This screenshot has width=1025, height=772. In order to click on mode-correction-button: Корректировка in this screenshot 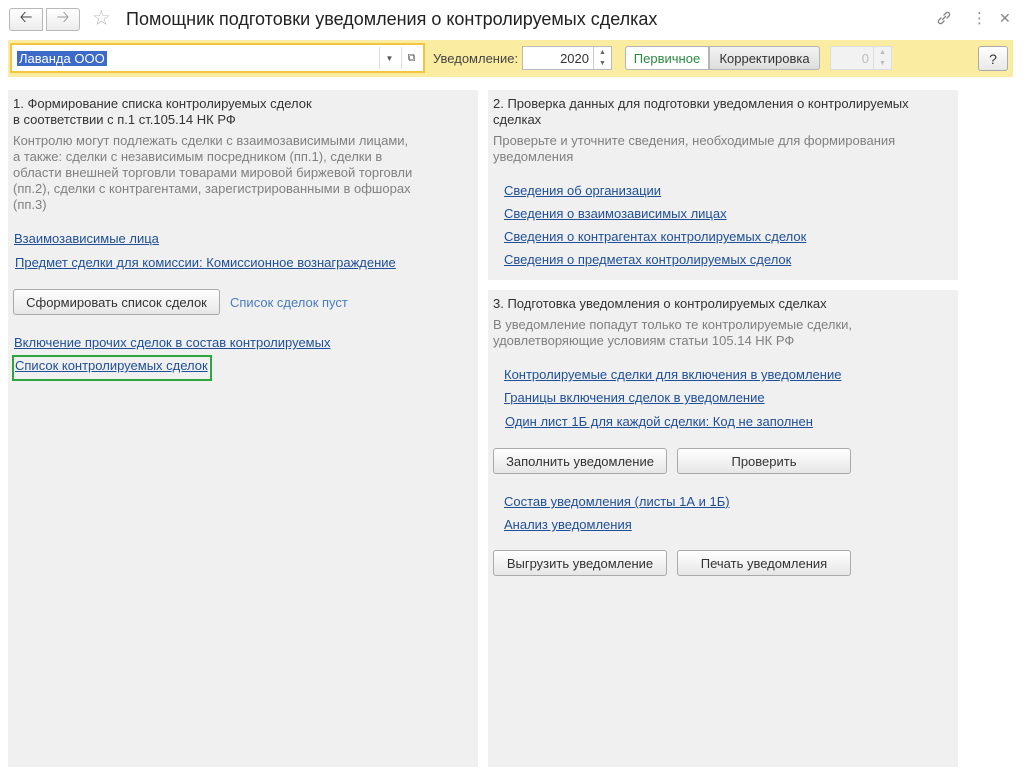, I will do `click(764, 58)`.